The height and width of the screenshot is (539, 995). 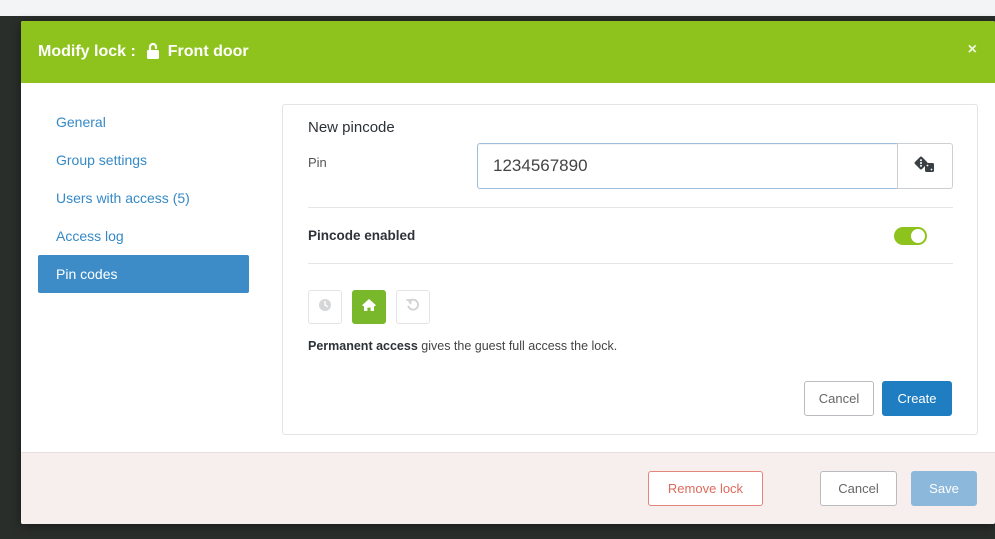 What do you see at coordinates (153, 51) in the screenshot?
I see `unlocked-padlock-icon` at bounding box center [153, 51].